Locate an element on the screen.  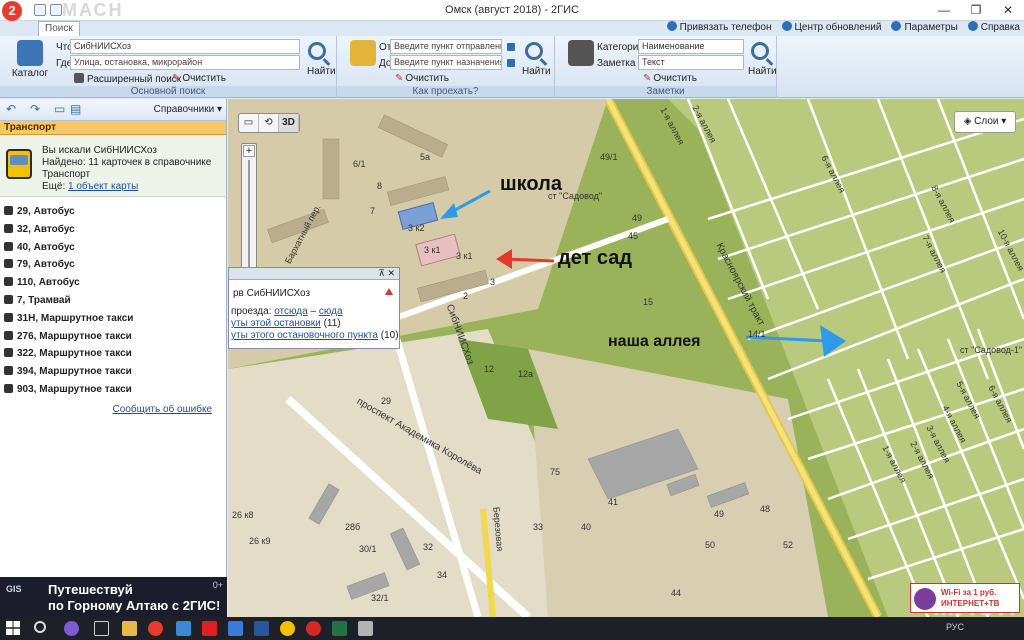
link-help: Справка is located at coordinates (993, 28).